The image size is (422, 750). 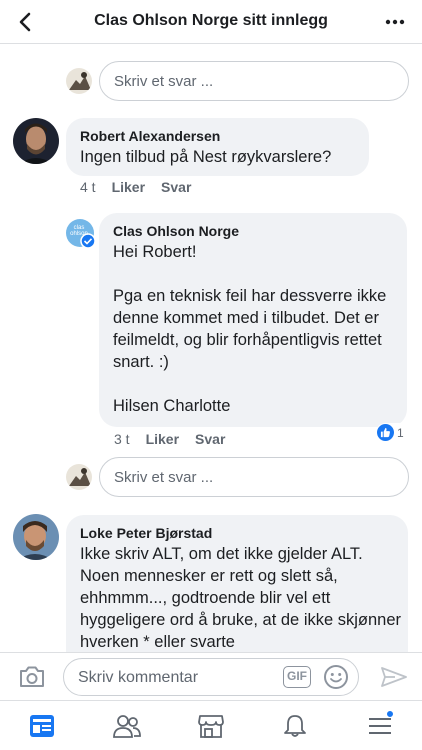 I want to click on page-title: Clas Ohlson Norge sitt innlegg, so click(x=211, y=20).